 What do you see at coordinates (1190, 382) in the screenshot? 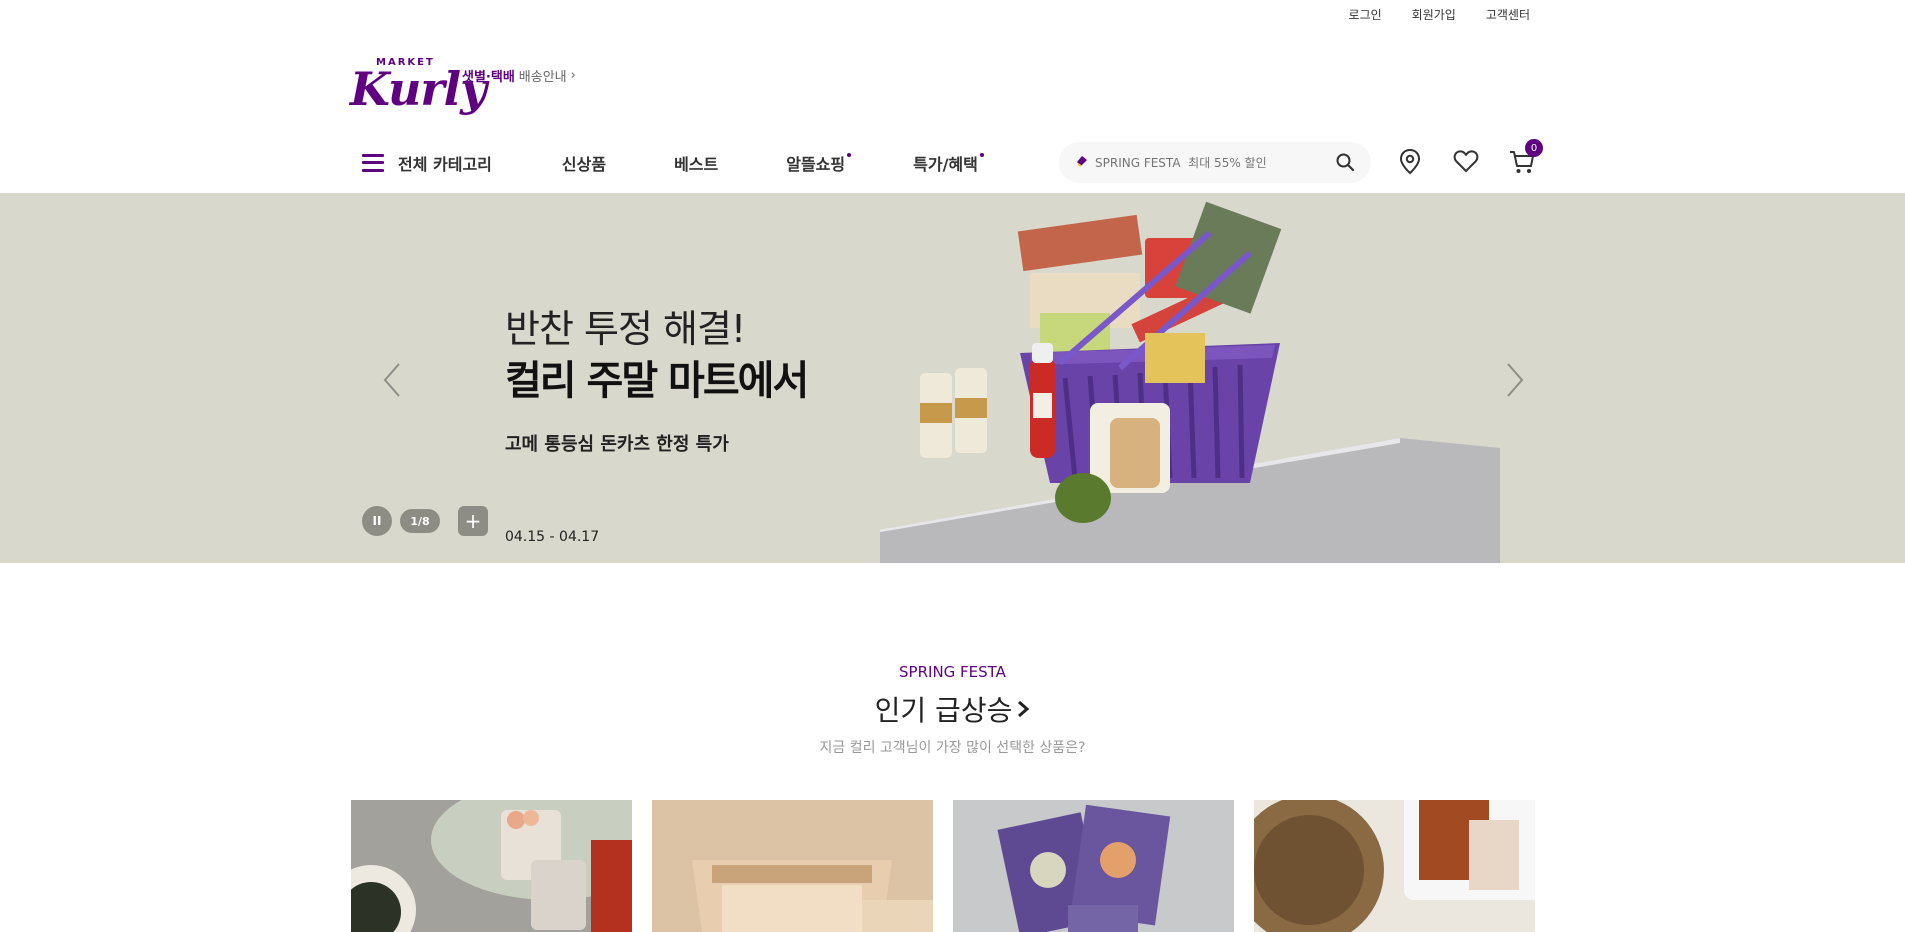
I see `banner-basket-image` at bounding box center [1190, 382].